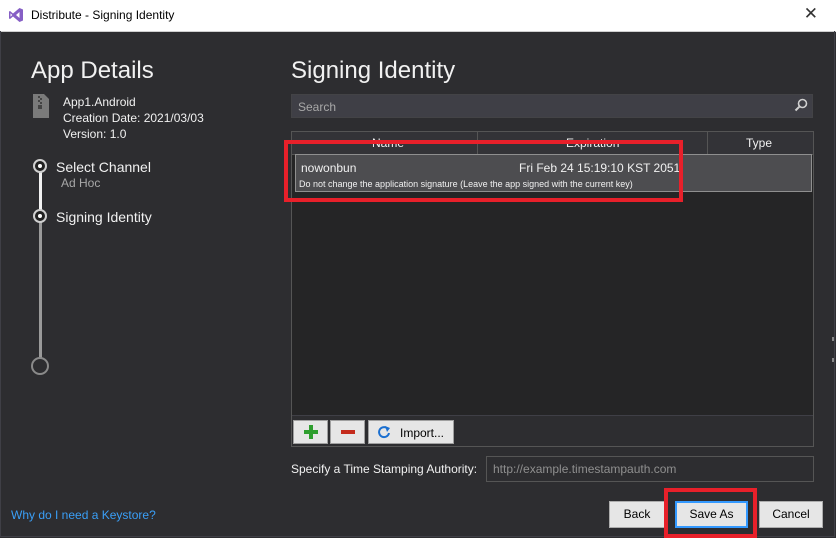 The width and height of the screenshot is (836, 538). I want to click on tsa-url-input, so click(650, 469).